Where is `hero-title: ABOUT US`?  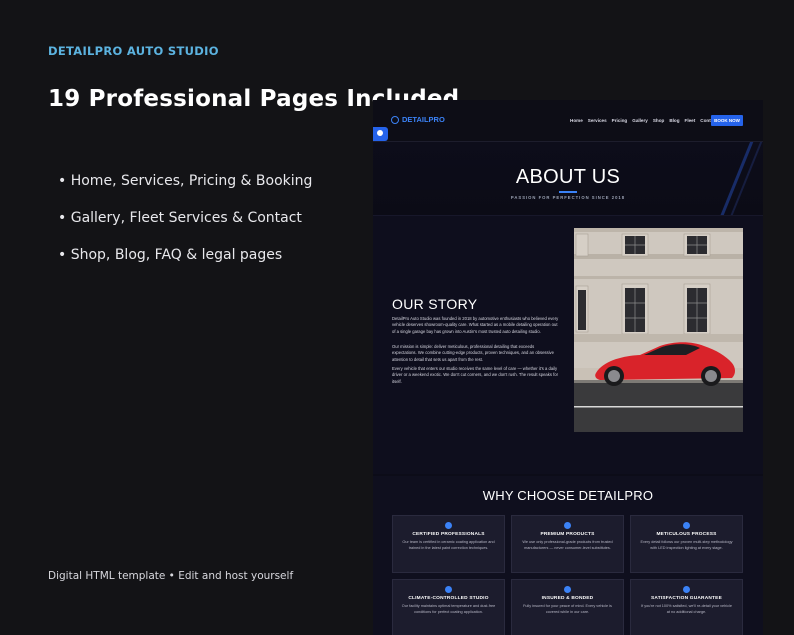 hero-title: ABOUT US is located at coordinates (568, 177).